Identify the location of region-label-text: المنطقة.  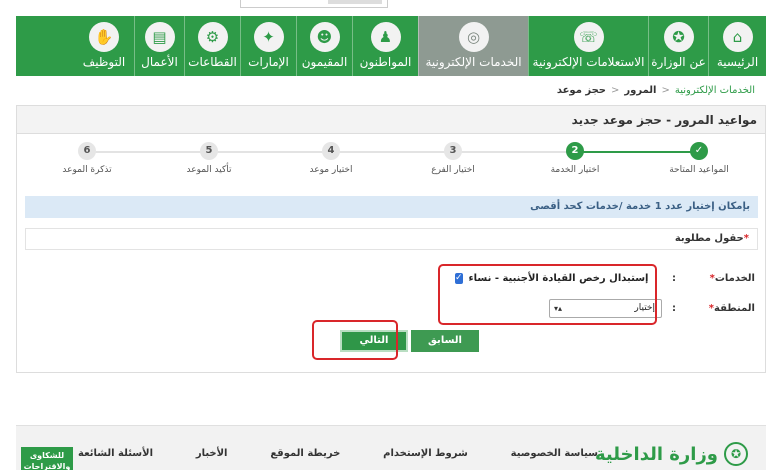
(734, 308).